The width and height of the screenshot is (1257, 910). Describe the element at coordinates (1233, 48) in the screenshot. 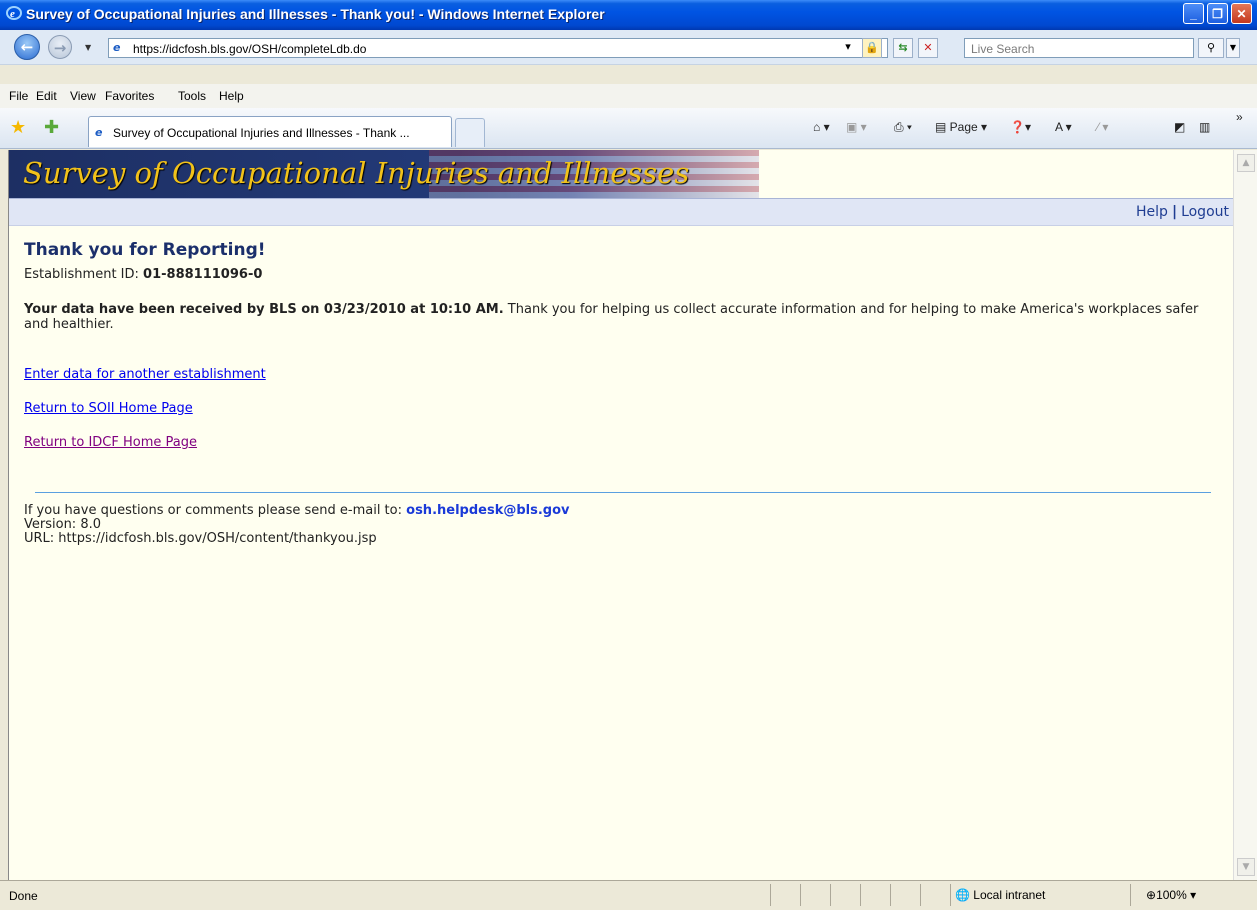

I see `search-options-dropdown-icon: ▼` at that location.